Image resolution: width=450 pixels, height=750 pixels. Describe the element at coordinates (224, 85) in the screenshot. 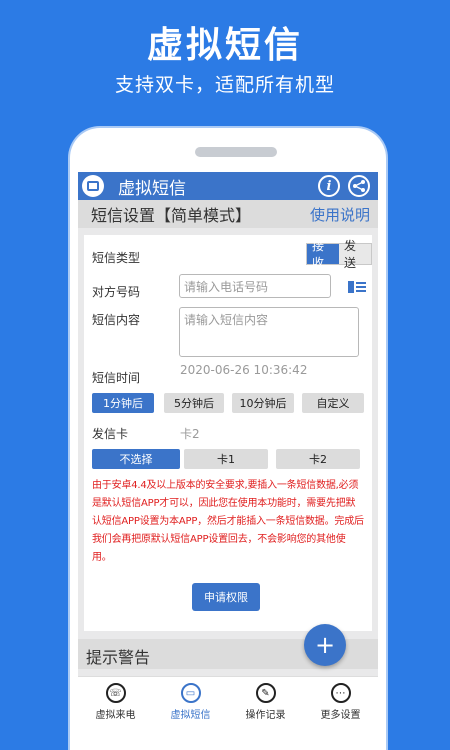

I see `promo-subtitle: 支持双卡，适配所有机型` at that location.